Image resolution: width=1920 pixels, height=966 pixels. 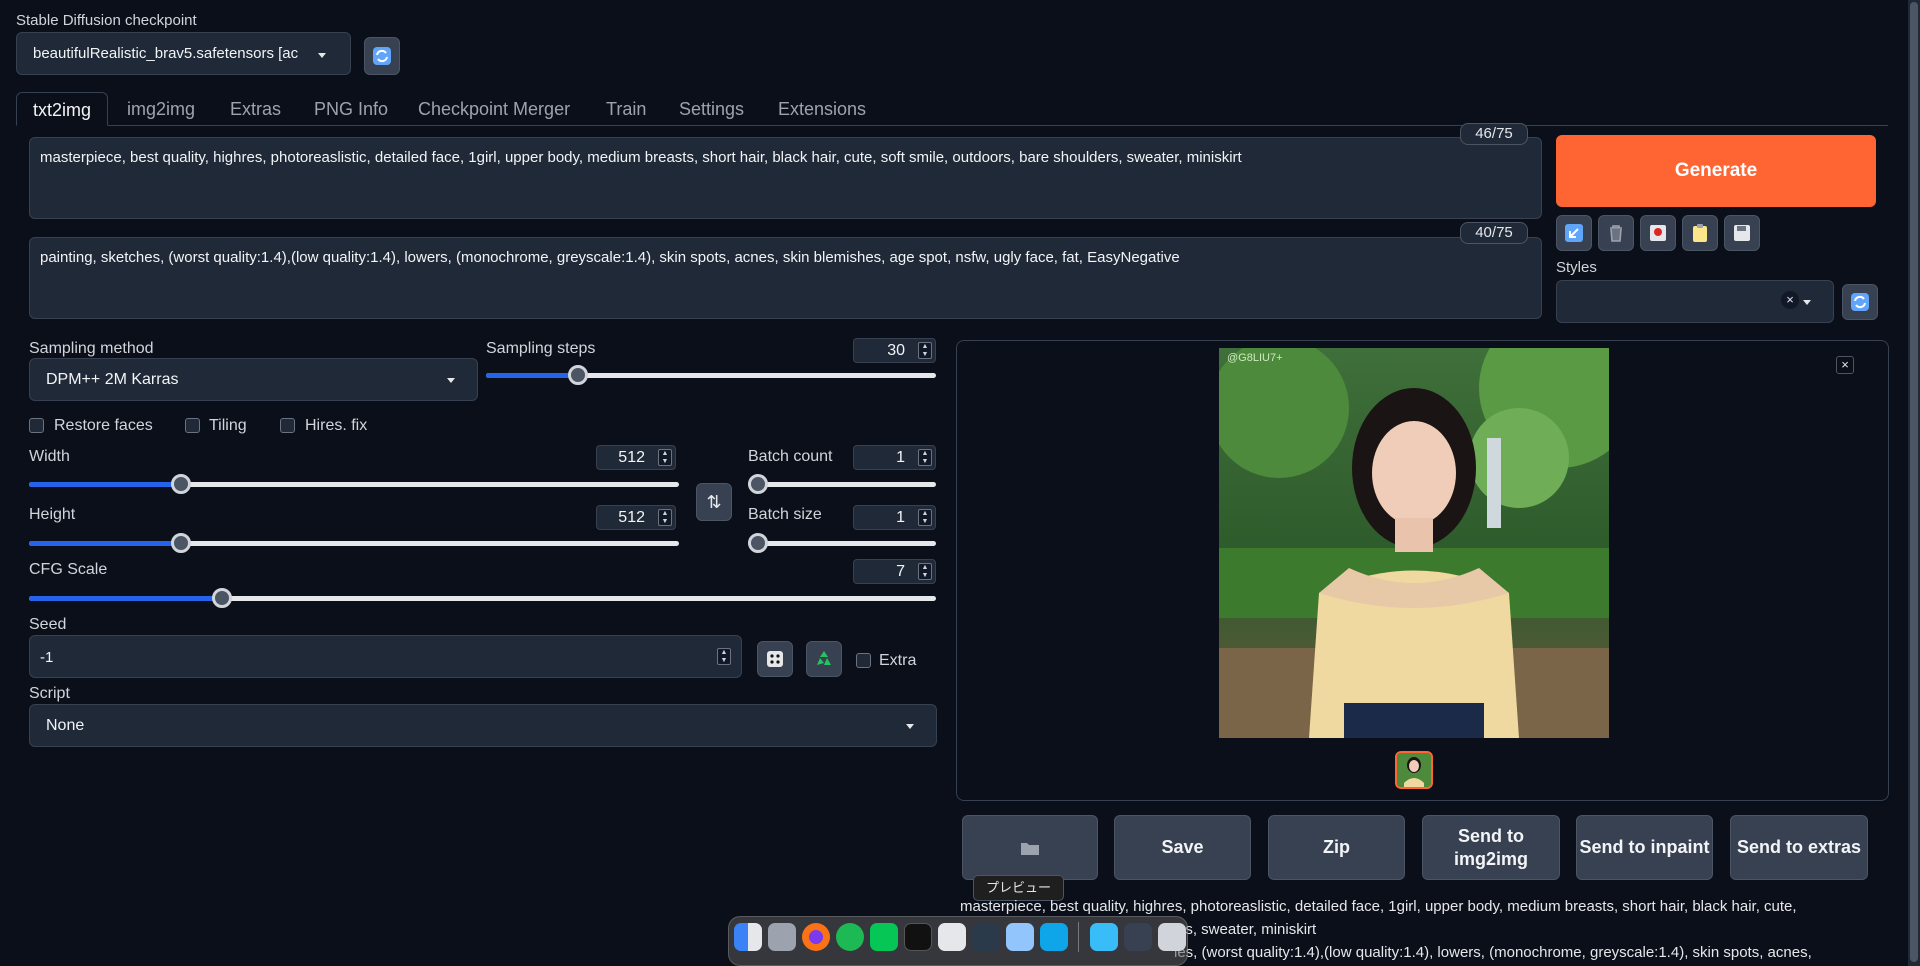 What do you see at coordinates (894, 457) in the screenshot?
I see `batch-count-input: 1 ▲ ▼` at bounding box center [894, 457].